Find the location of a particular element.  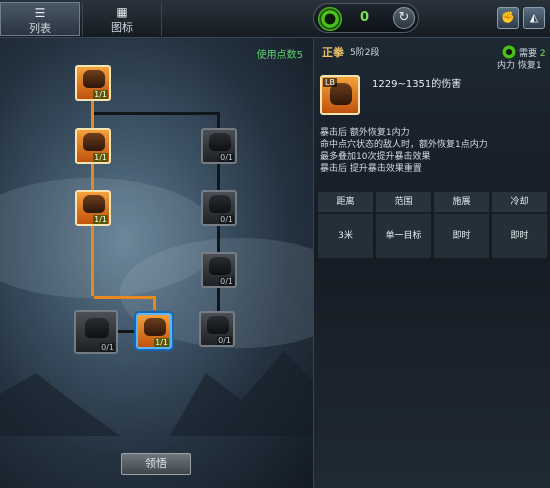

skill-level: 5阶2段 is located at coordinates (365, 53).